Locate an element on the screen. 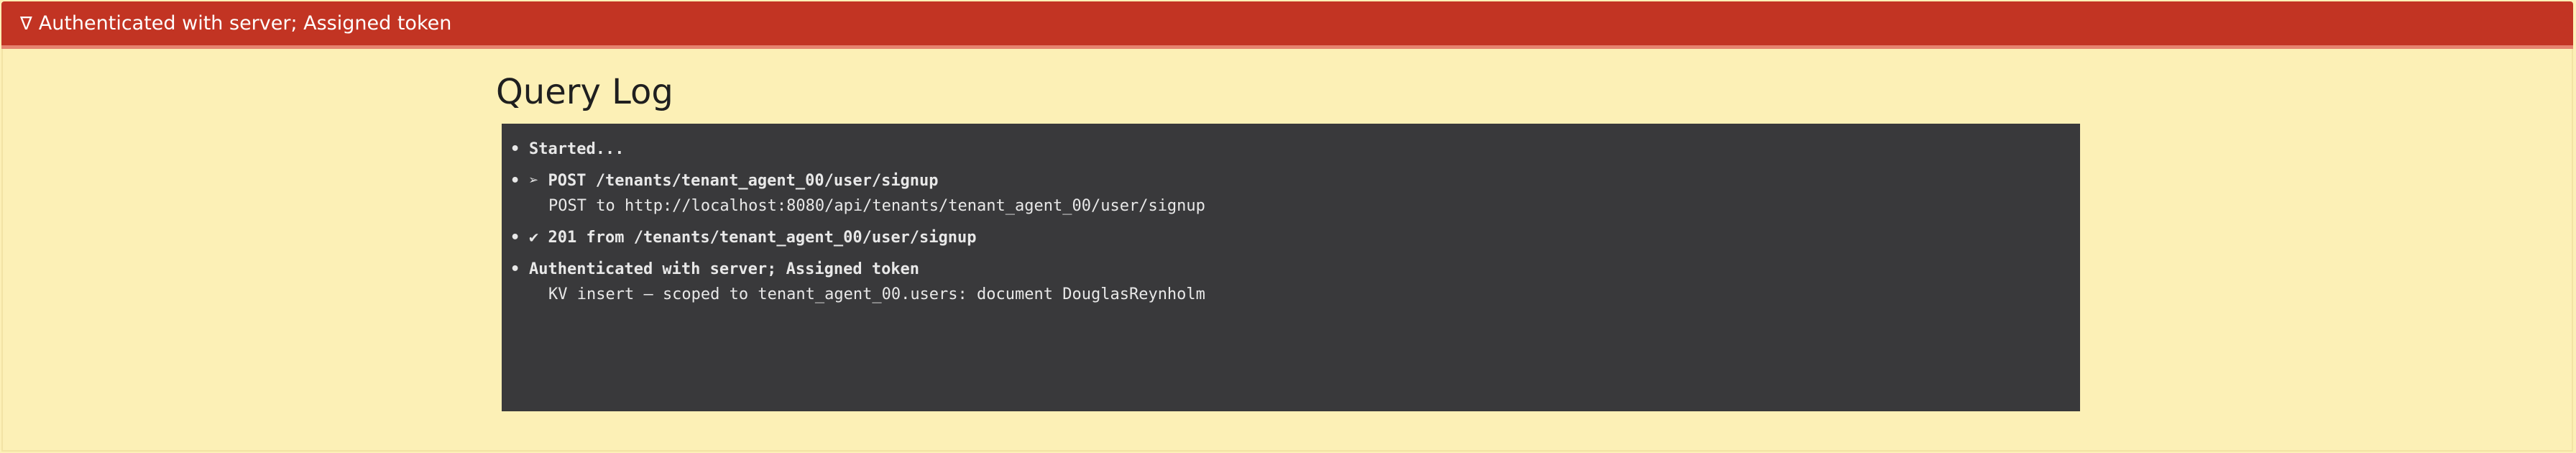 The image size is (2576, 453). triangle-down-icon: ∇ is located at coordinates (26, 23).